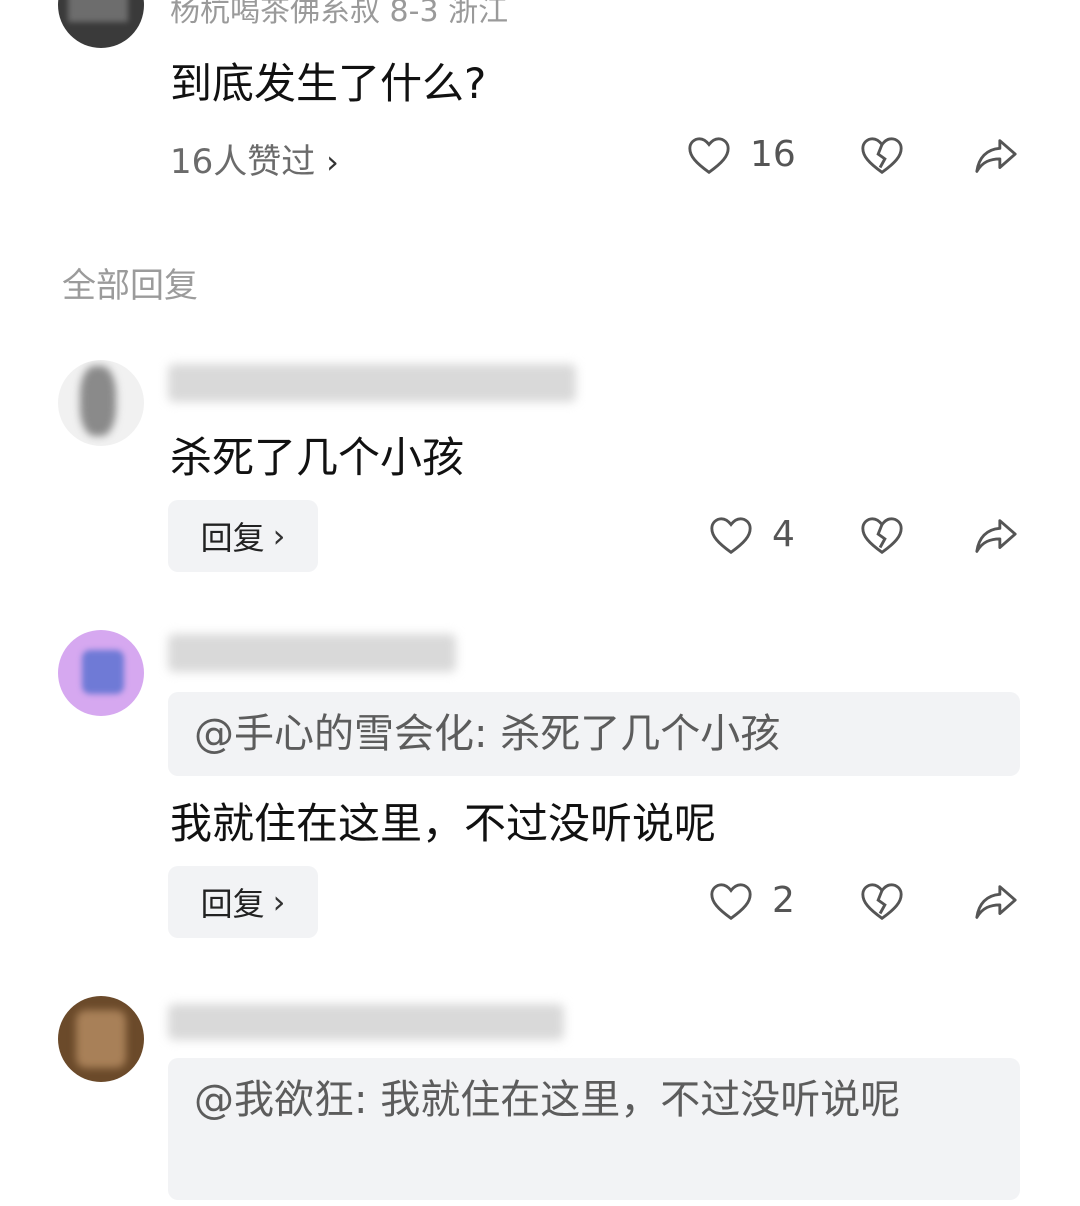 Image resolution: width=1080 pixels, height=1206 pixels. What do you see at coordinates (594, 734) in the screenshot?
I see `quoted-reply: @手心的雪会化: 杀死了几个小孩` at bounding box center [594, 734].